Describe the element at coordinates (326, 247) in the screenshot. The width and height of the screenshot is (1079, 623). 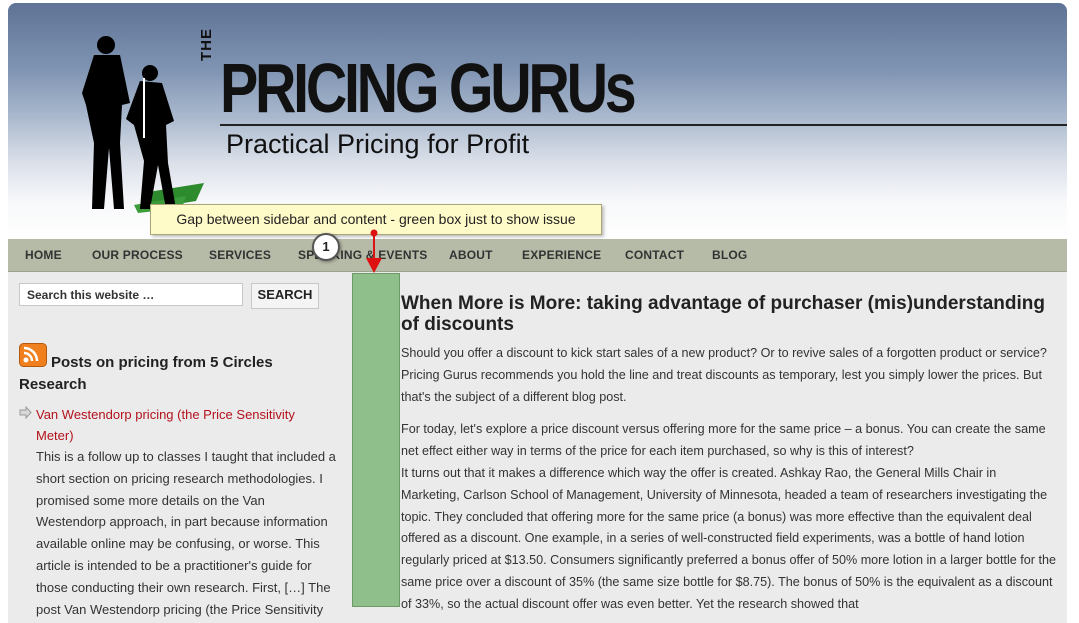
I see `step-number-badge: 1` at that location.